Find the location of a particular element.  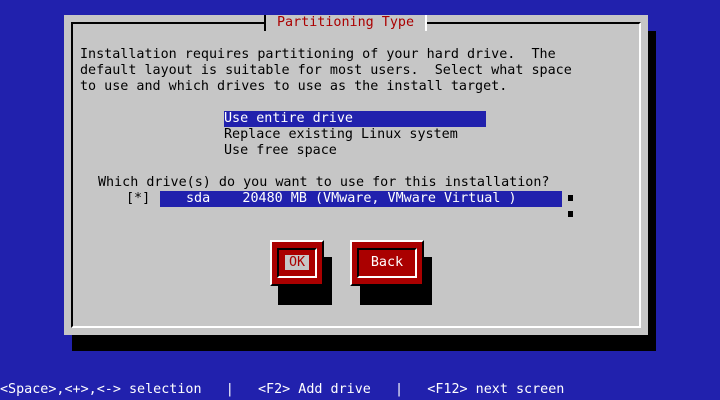

ok-button: OK is located at coordinates (297, 263).